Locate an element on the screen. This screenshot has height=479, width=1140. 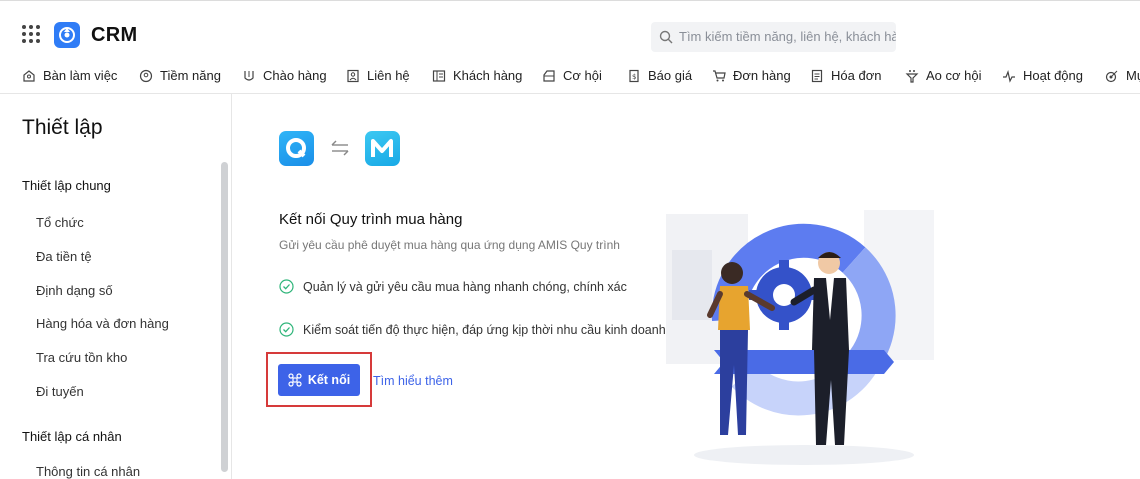
nav-item-muc-tieu: Mụ is located at coordinates (1122, 75).